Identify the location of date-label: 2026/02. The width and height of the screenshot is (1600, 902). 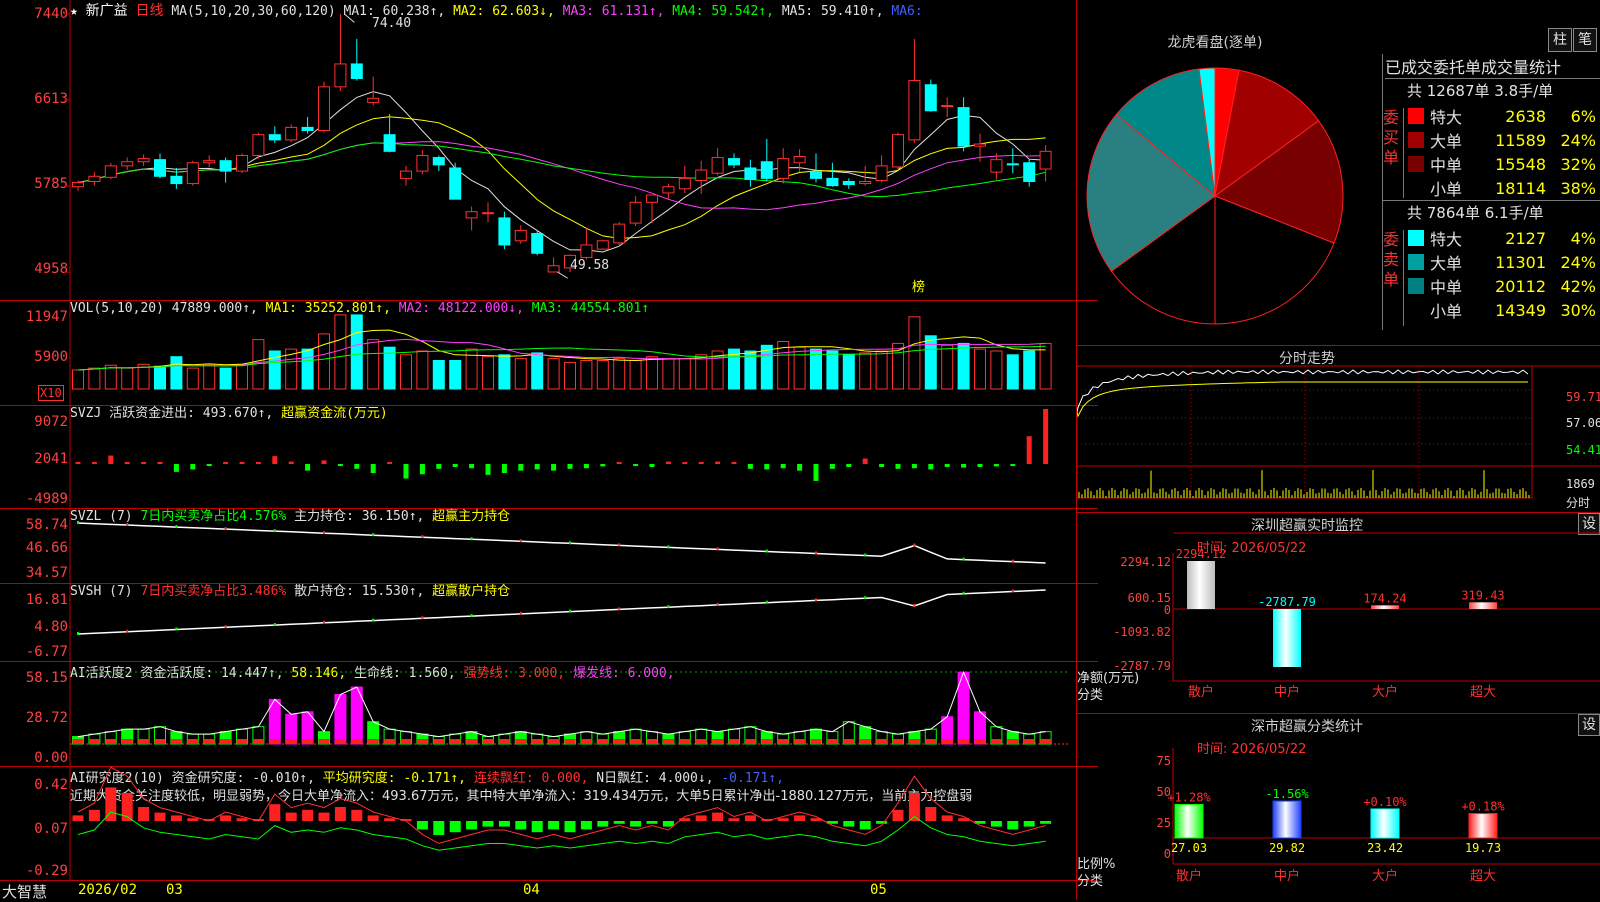
(108, 890).